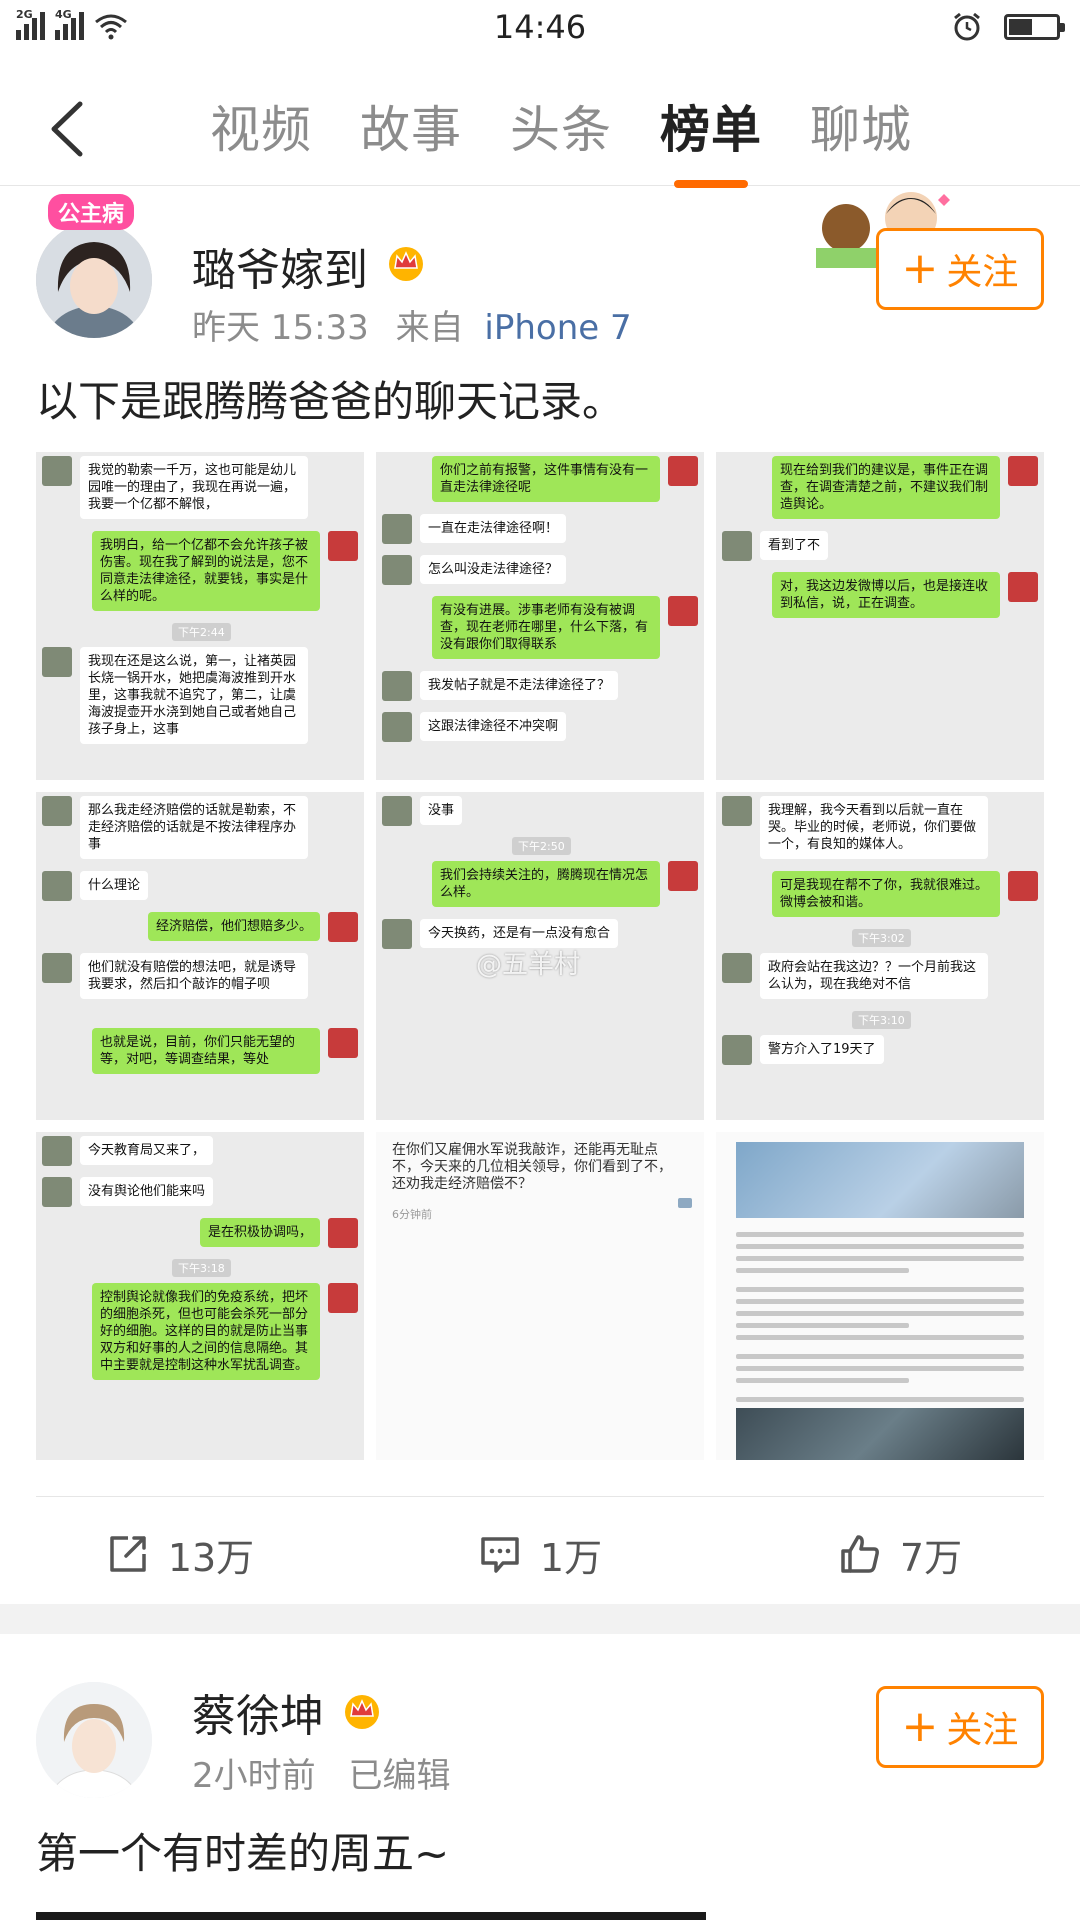  What do you see at coordinates (880, 1332) in the screenshot?
I see `article-text-lines` at bounding box center [880, 1332].